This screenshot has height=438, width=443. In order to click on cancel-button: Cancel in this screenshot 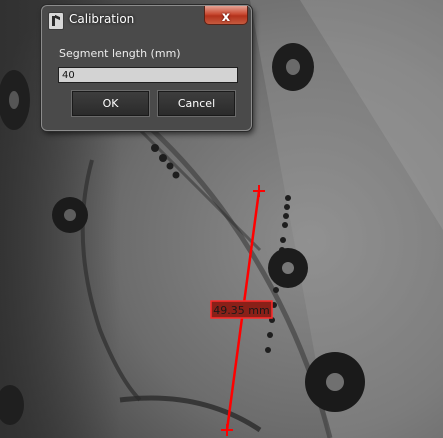, I will do `click(196, 103)`.